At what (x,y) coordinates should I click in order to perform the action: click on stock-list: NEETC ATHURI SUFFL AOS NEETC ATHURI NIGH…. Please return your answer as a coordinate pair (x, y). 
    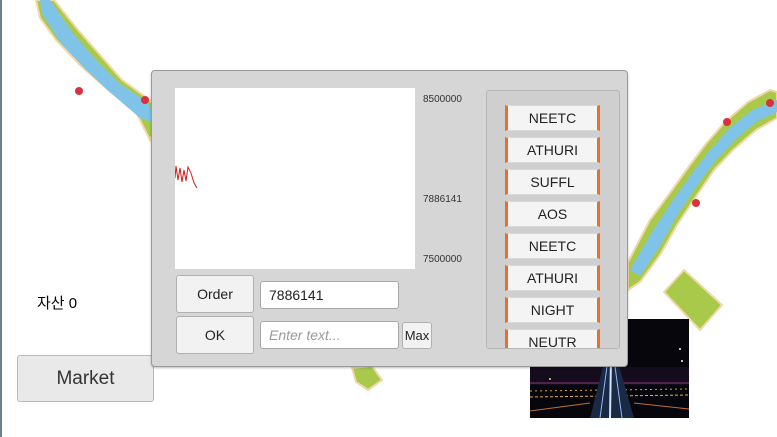
    Looking at the image, I should click on (553, 219).